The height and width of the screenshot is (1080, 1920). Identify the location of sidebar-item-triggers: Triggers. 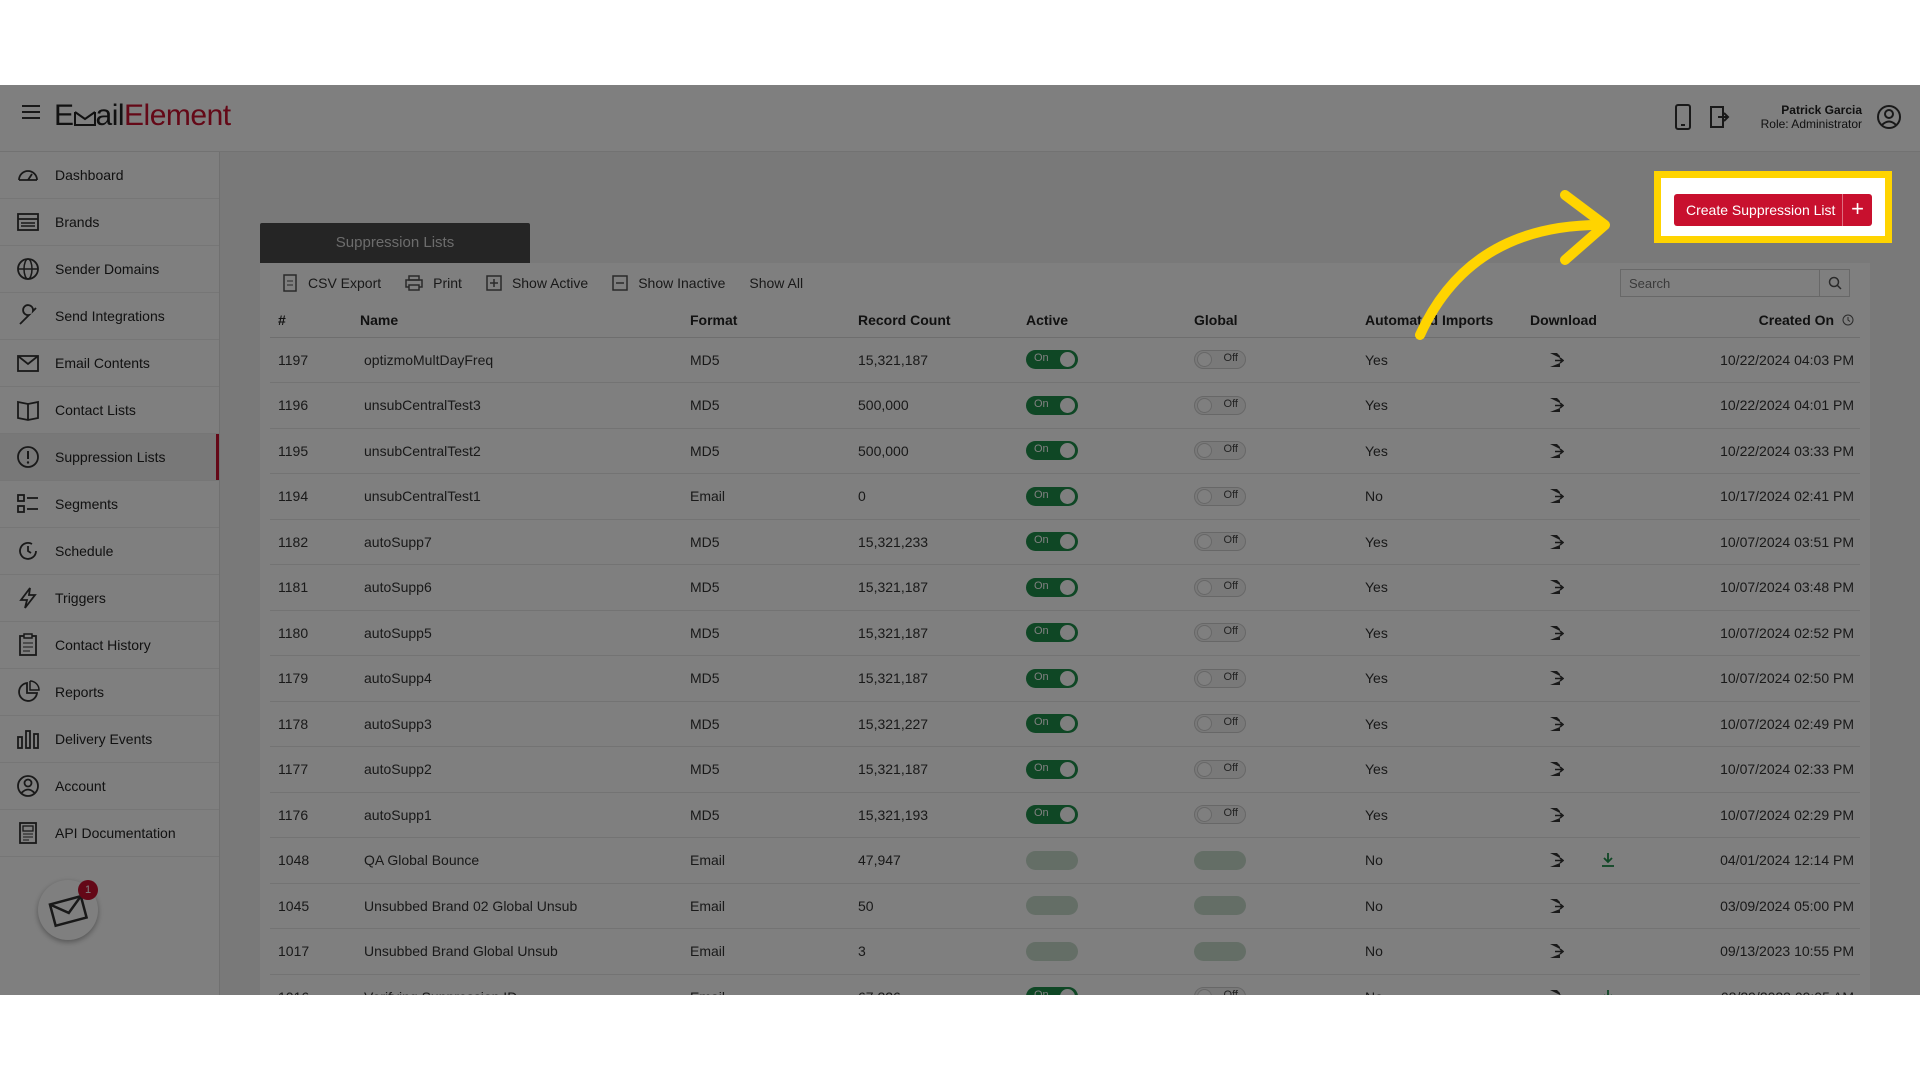
(109, 598).